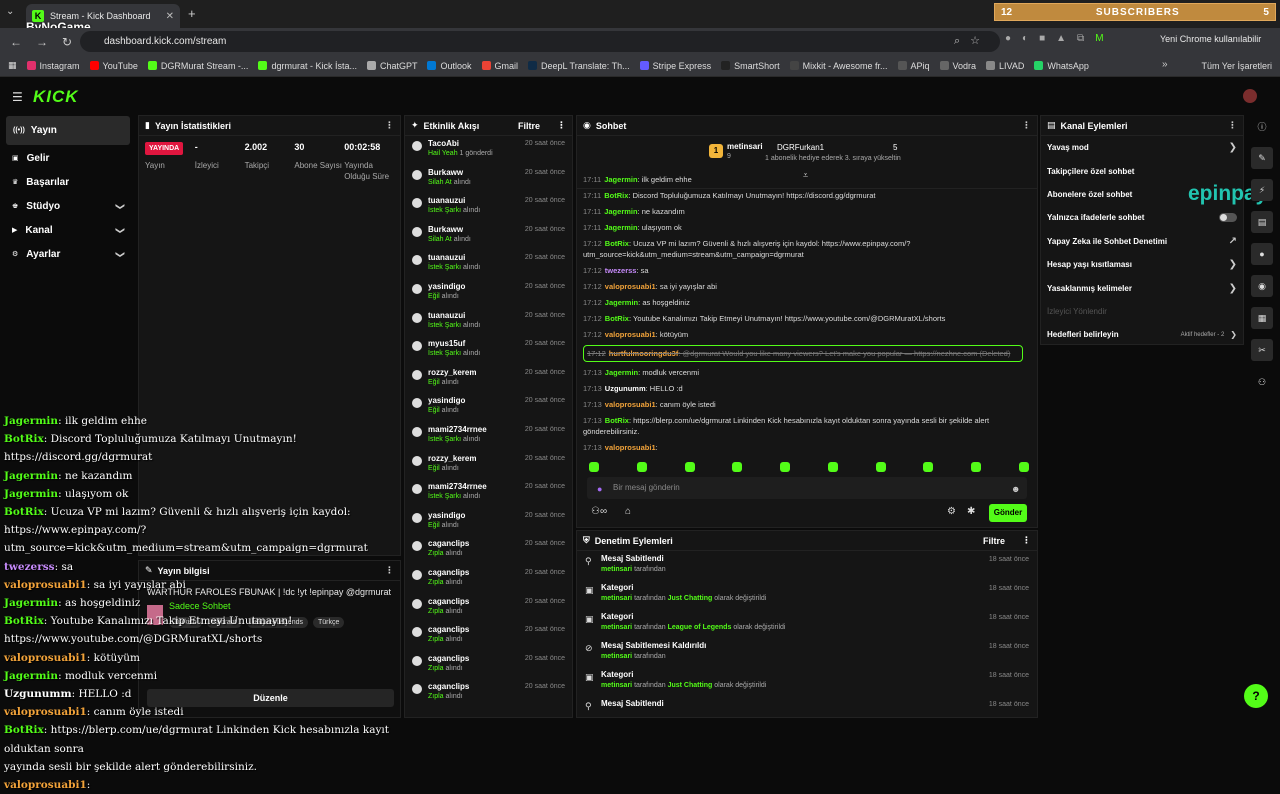 The image size is (1280, 794). Describe the element at coordinates (1142, 170) in the screenshot. I see `channel-action-1: Takipçilere özel sohbet` at that location.